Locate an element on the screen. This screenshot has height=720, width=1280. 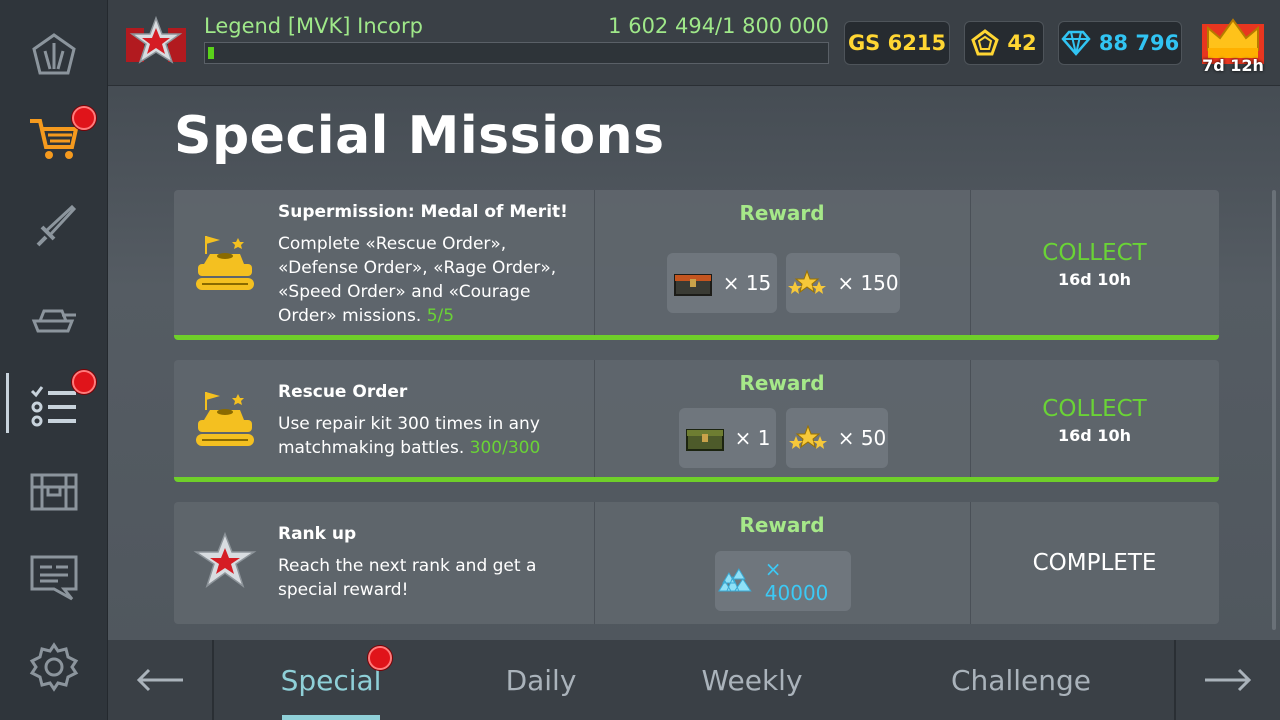
nav-home is located at coordinates (54, 55).